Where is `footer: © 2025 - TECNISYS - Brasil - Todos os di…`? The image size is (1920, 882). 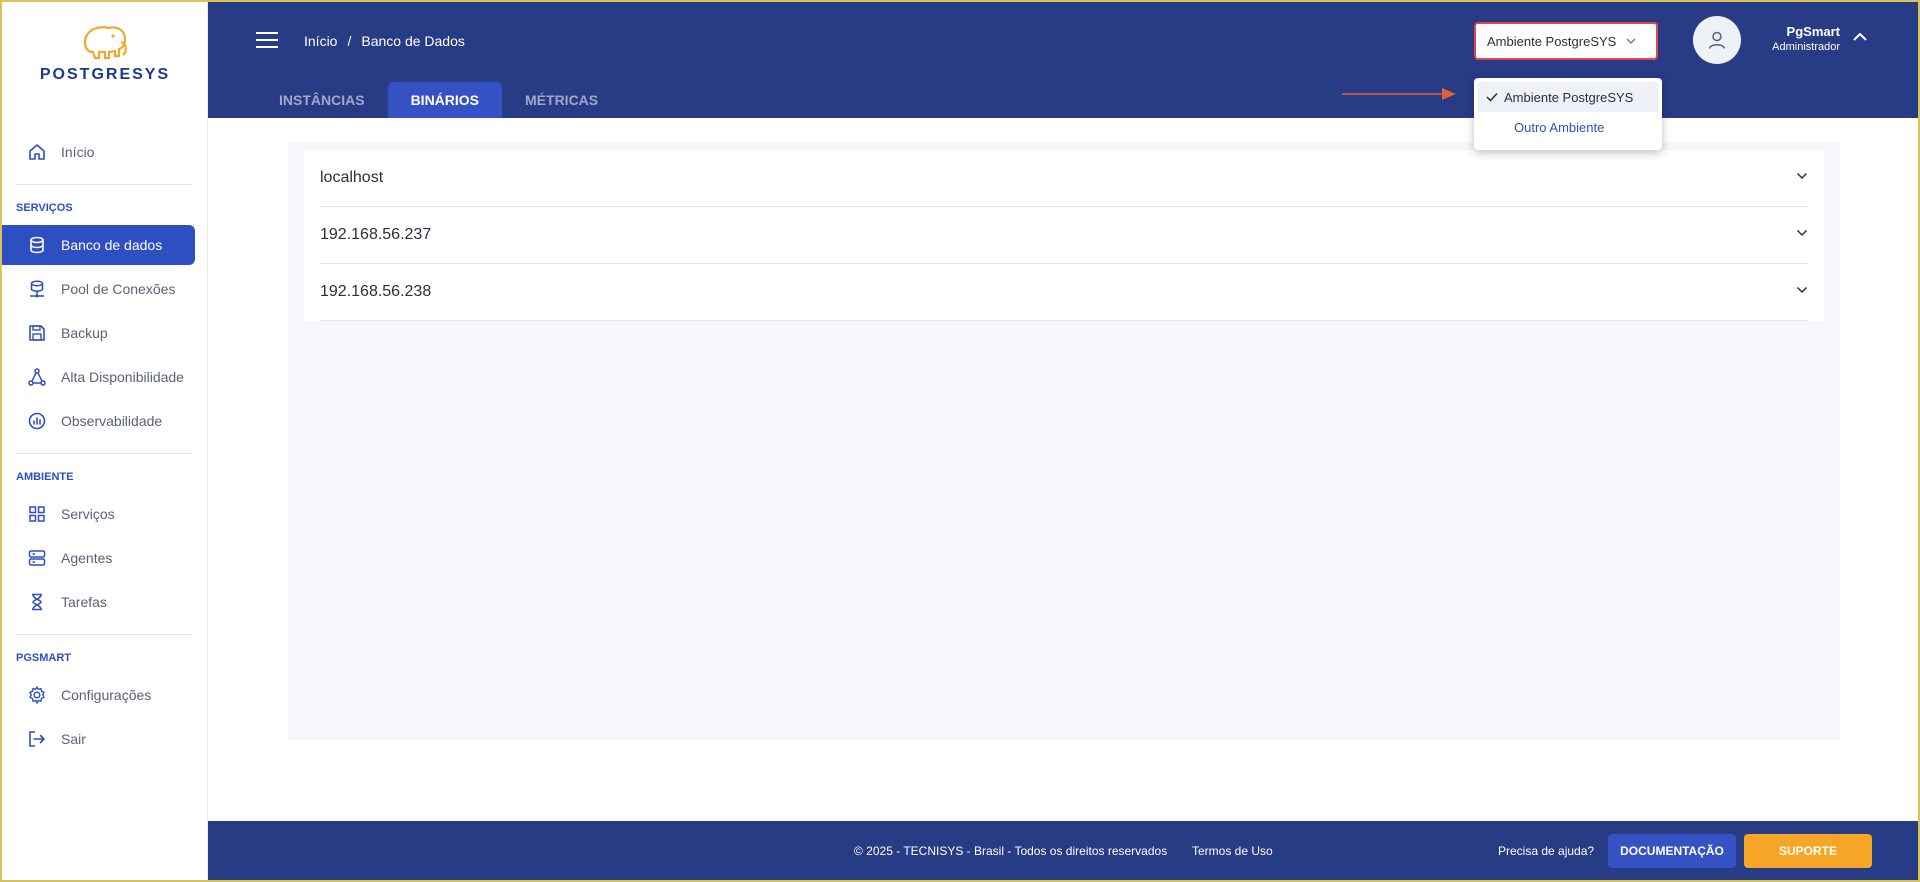
footer: © 2025 - TECNISYS - Brasil - Todos os di… is located at coordinates (1063, 850).